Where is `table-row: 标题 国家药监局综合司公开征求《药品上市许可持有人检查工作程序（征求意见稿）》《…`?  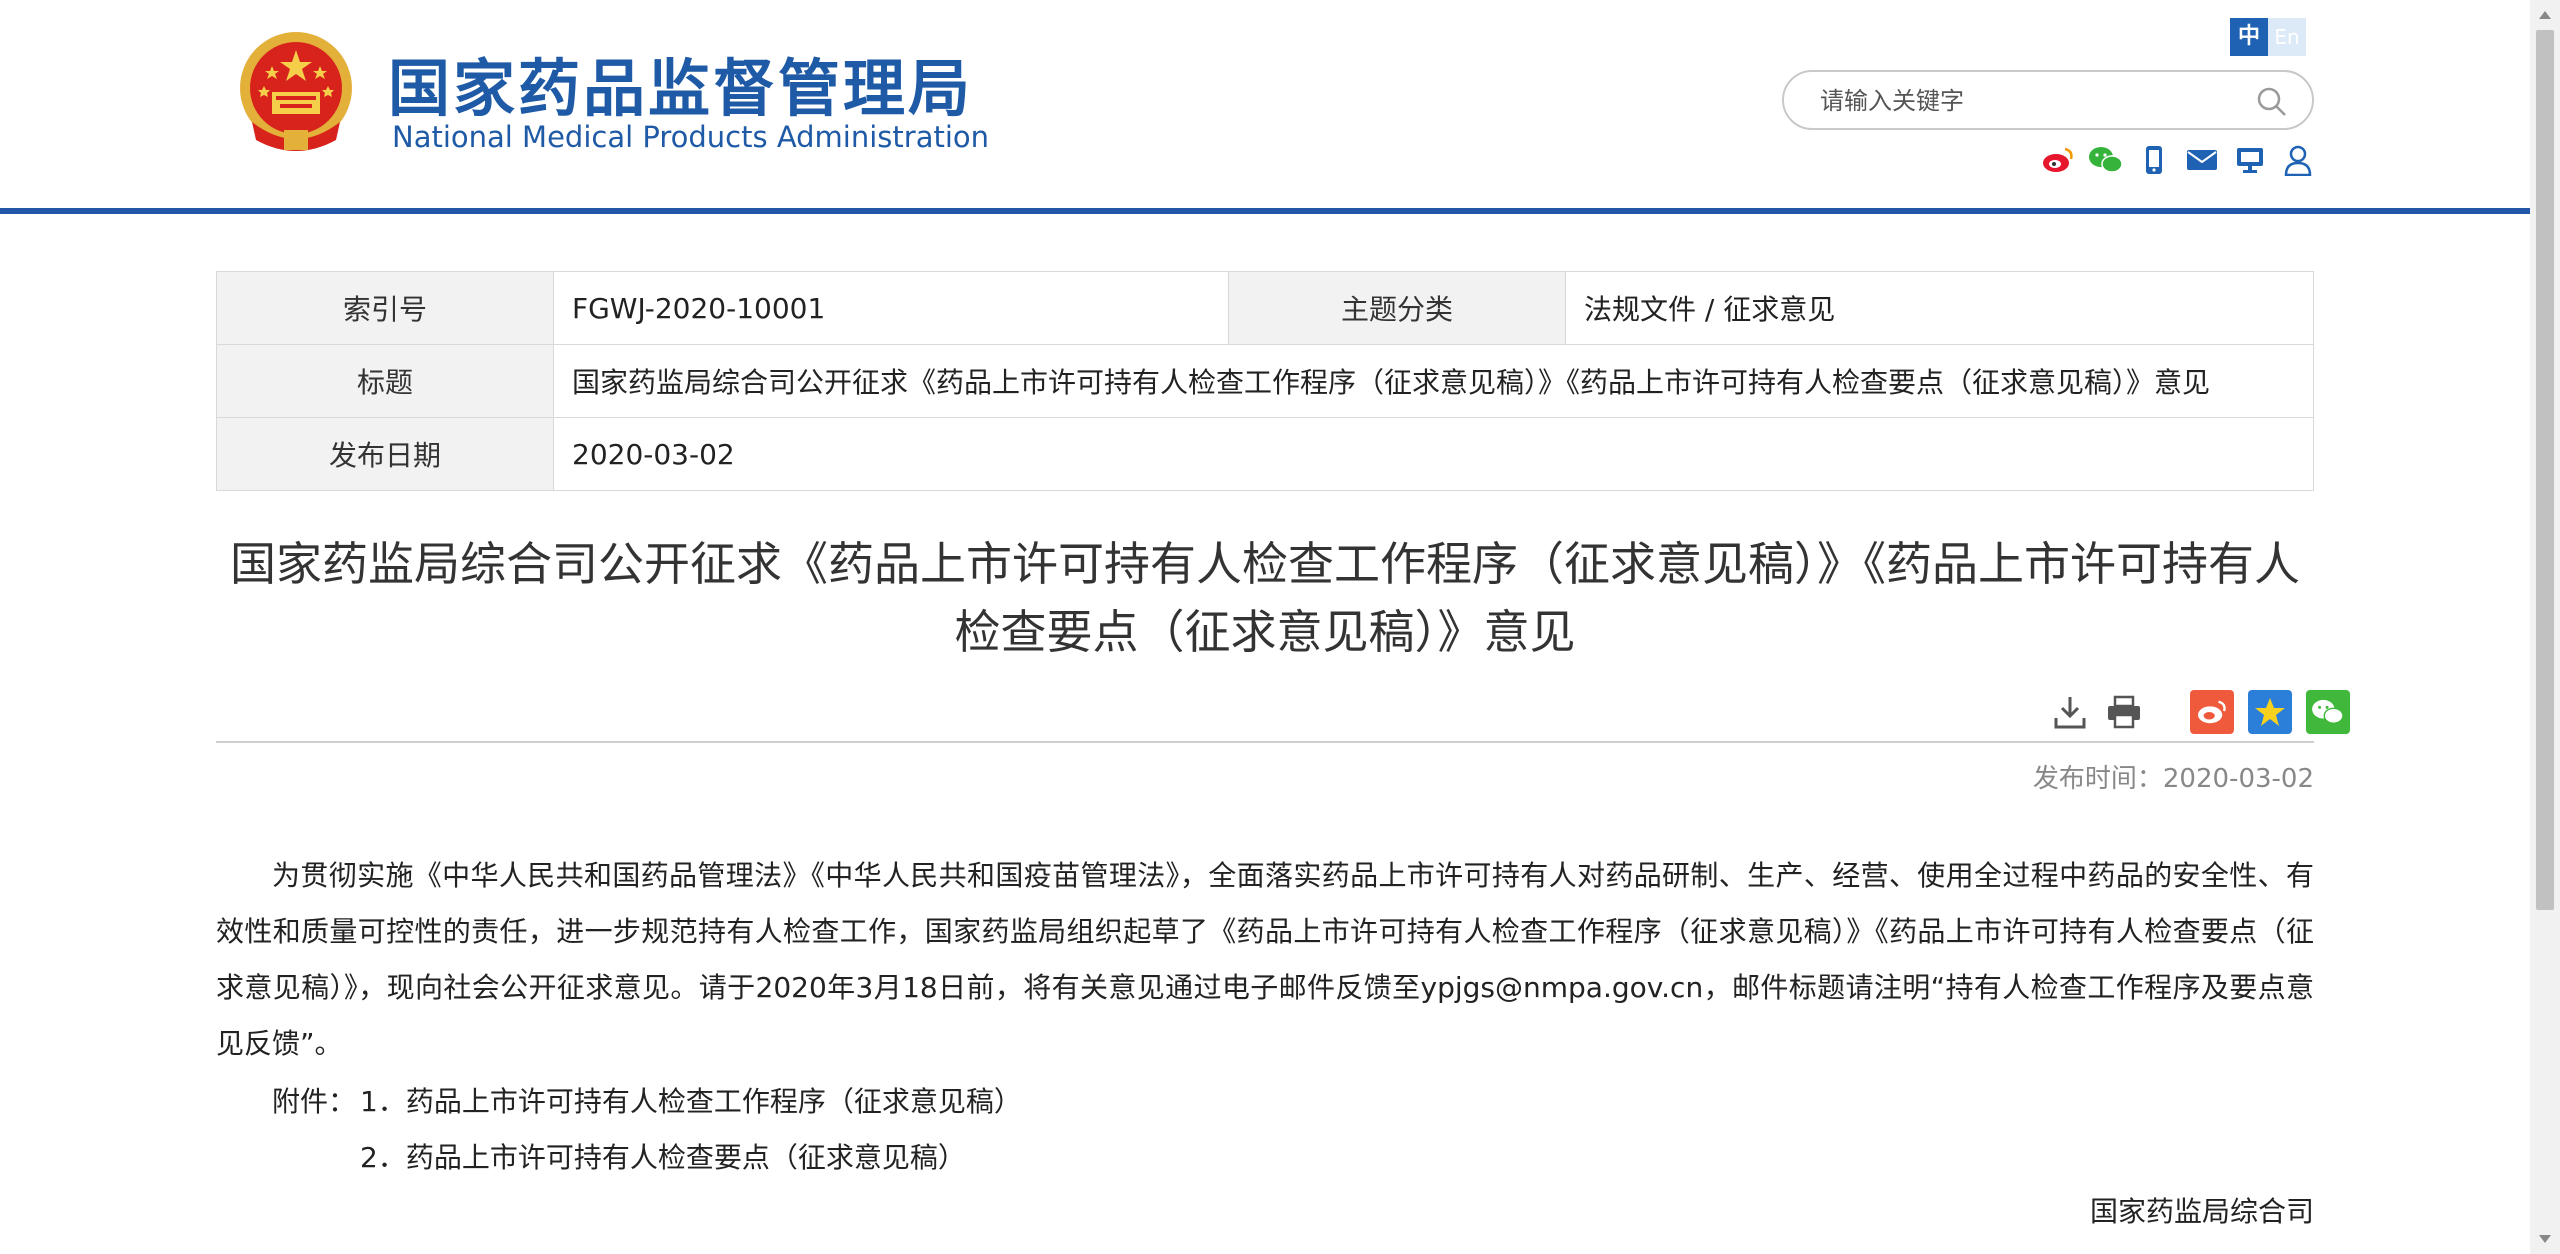
table-row: 标题 国家药监局综合司公开征求《药品上市许可持有人检查工作程序（征求意见稿）》《… is located at coordinates (1265, 381).